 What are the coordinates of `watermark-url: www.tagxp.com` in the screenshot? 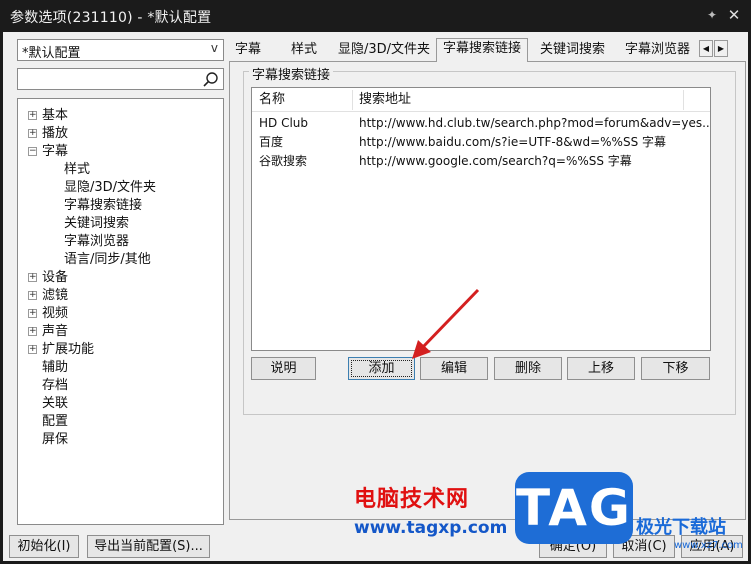 It's located at (431, 528).